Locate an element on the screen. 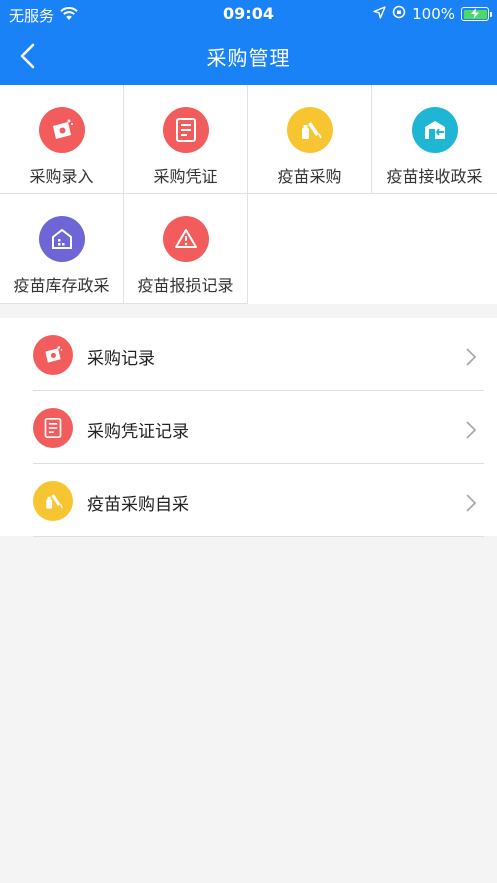 The image size is (497, 883). grid-item-vaccine-receive: 疫苗接收政采 is located at coordinates (434, 139).